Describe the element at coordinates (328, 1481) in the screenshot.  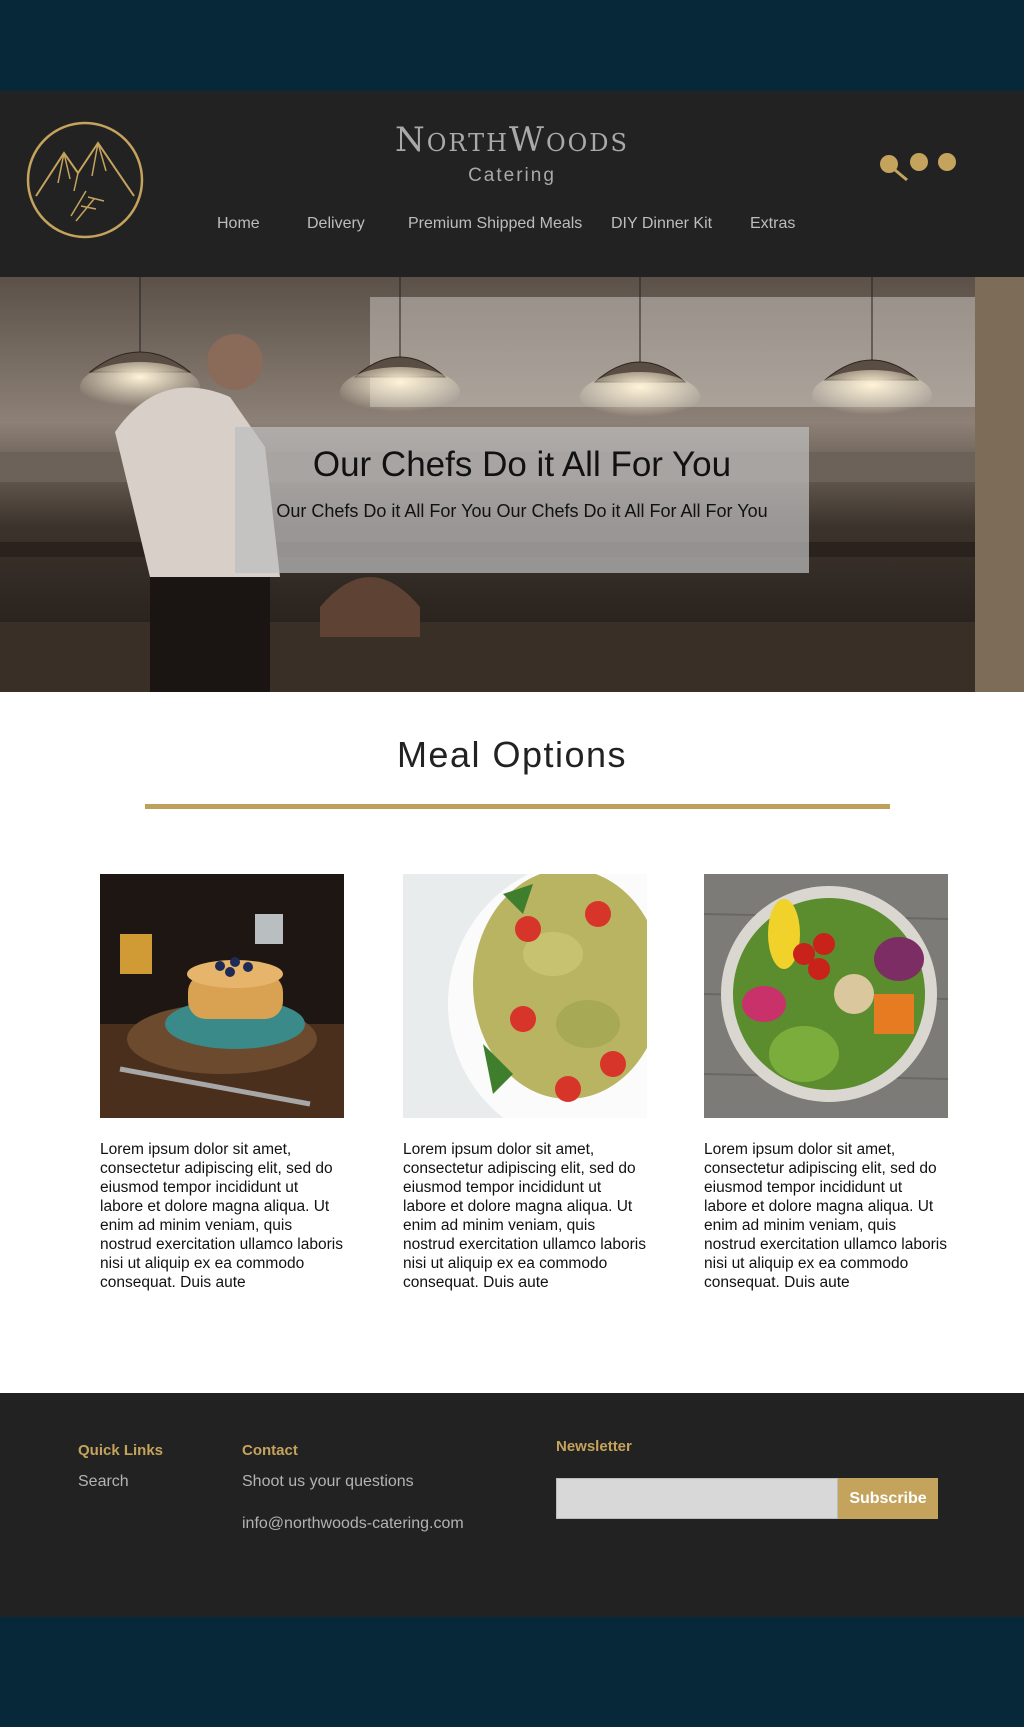
I see `contact-text: Shoot us your questions` at that location.